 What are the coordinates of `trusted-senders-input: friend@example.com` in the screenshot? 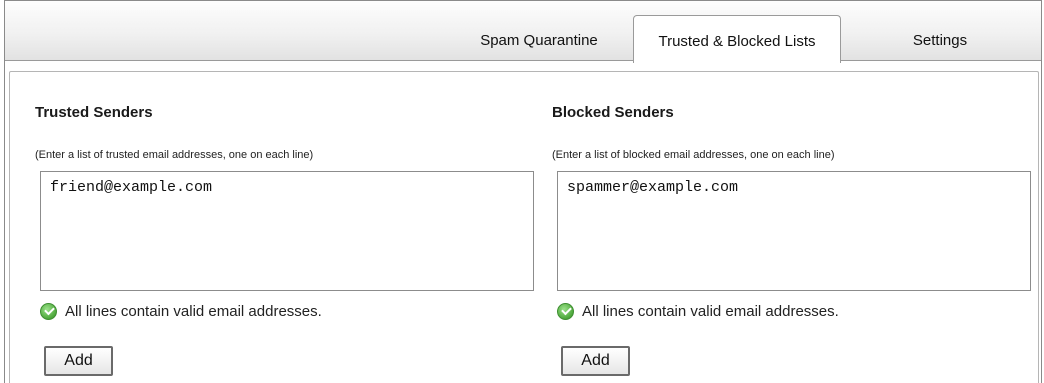 It's located at (287, 231).